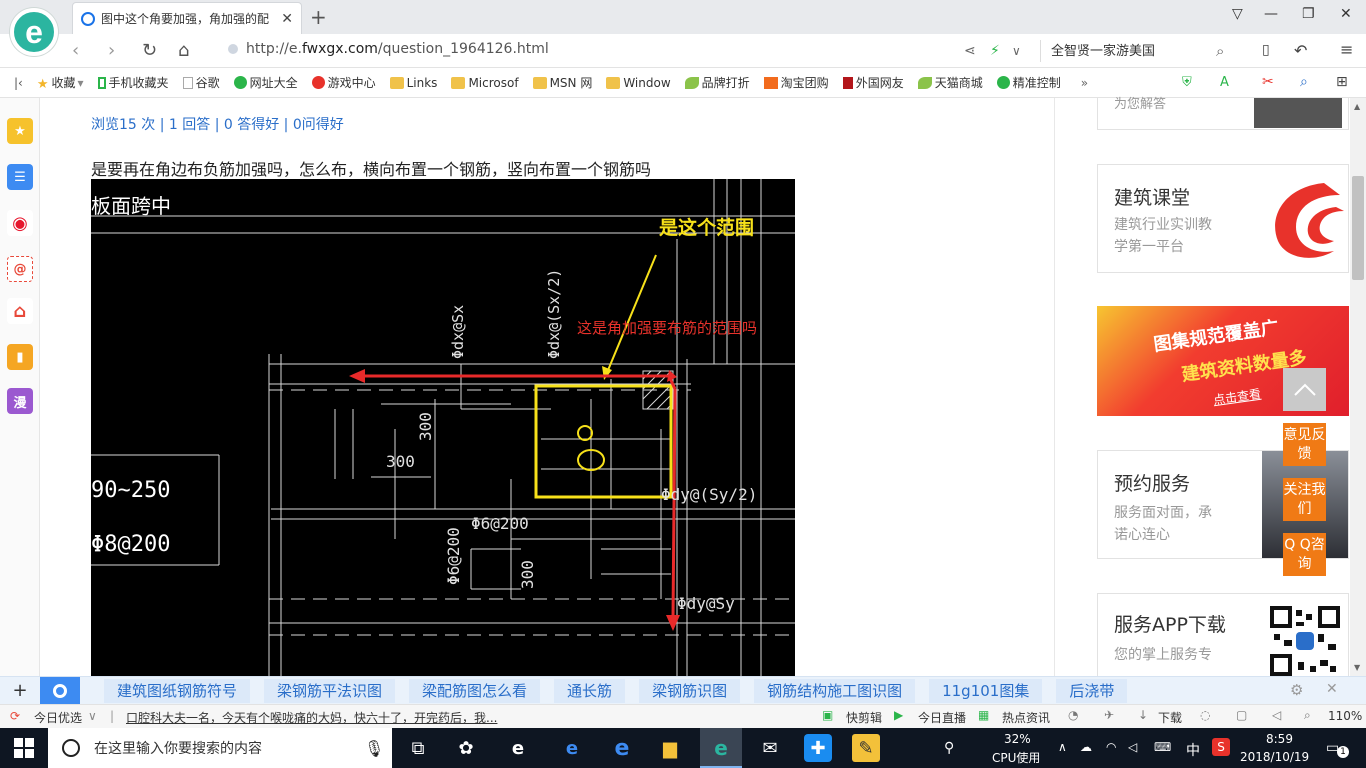 The image size is (1366, 768). What do you see at coordinates (562, 82) in the screenshot?
I see `bookmark-item: MSN 网` at bounding box center [562, 82].